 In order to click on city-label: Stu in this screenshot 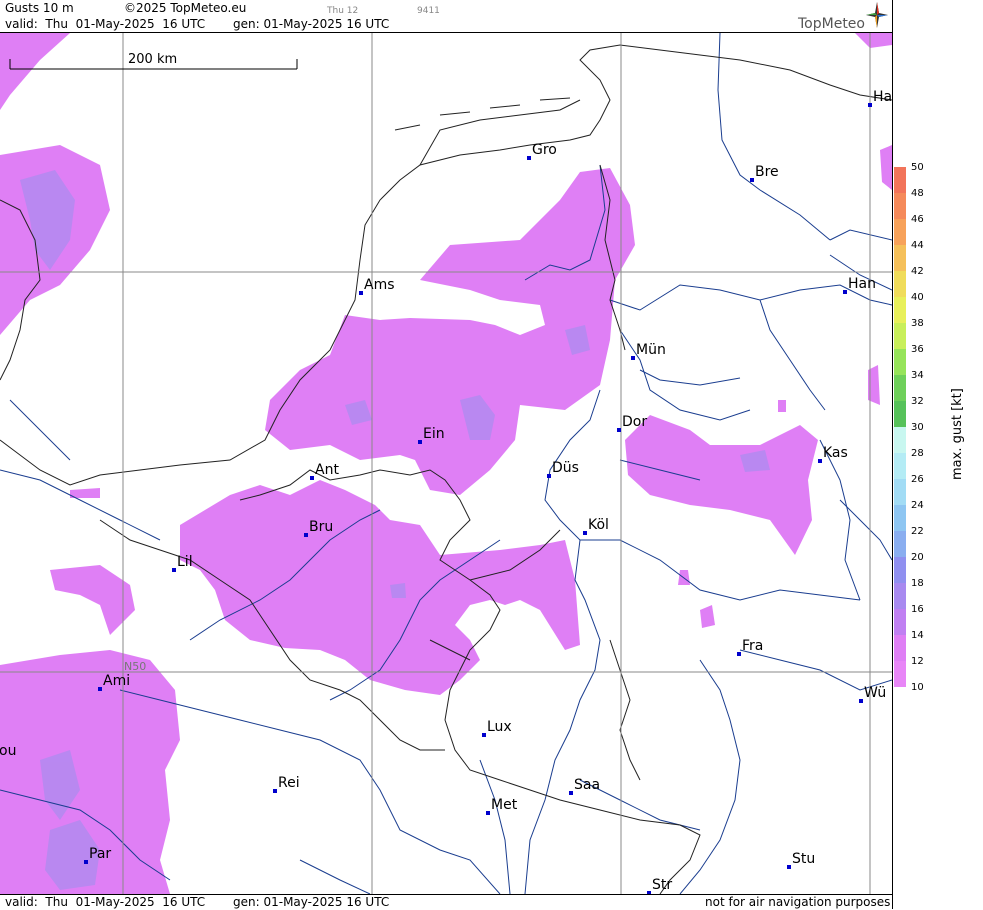, I will do `click(804, 859)`.